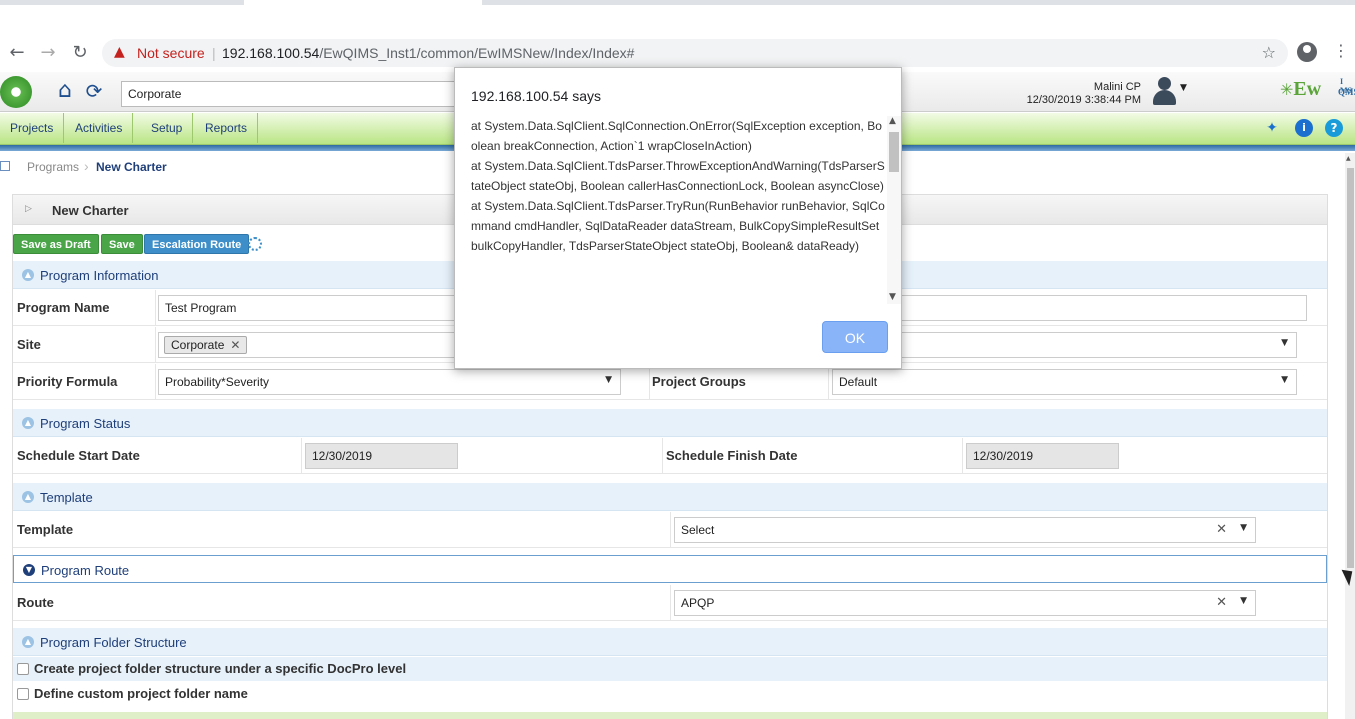 The height and width of the screenshot is (719, 1355). What do you see at coordinates (670, 497) in the screenshot?
I see `section-template: ▲ Template` at bounding box center [670, 497].